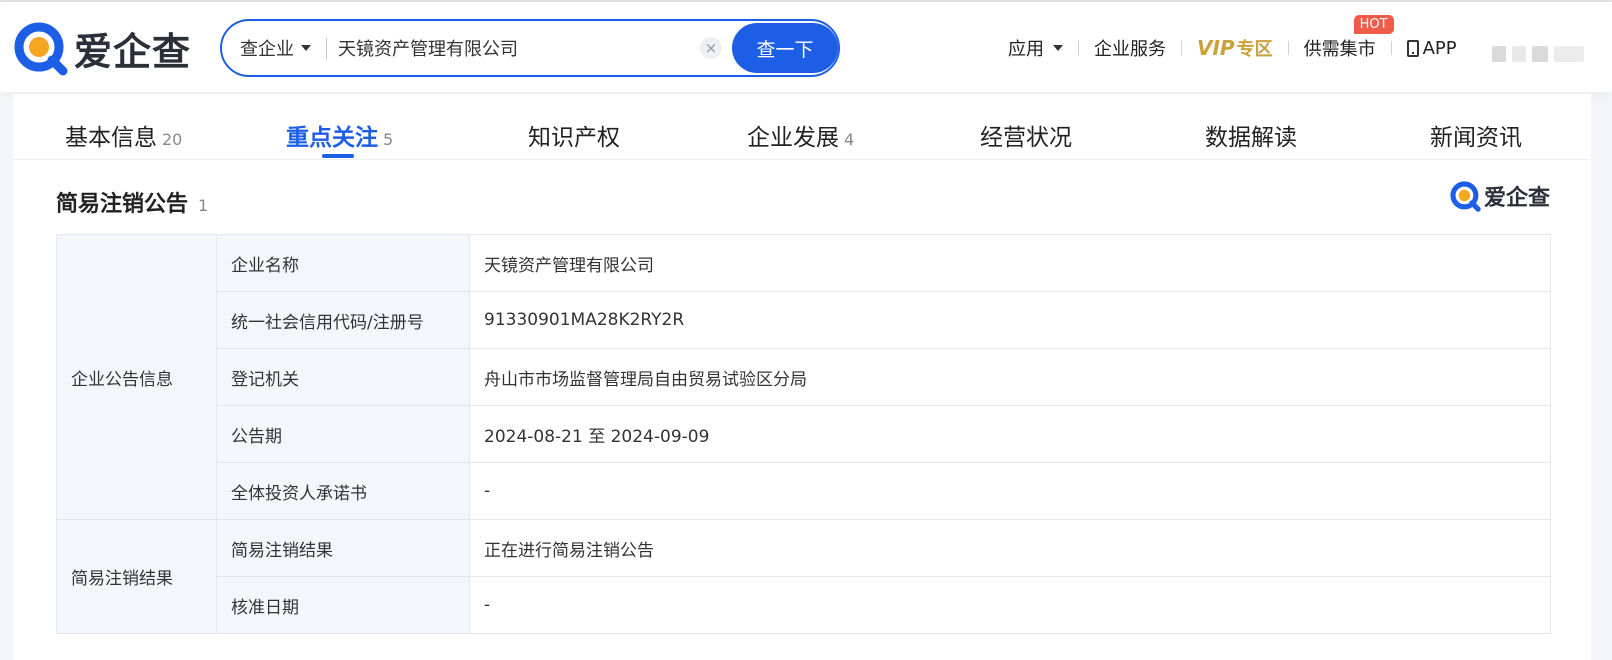 This screenshot has width=1612, height=660. I want to click on tab-news: 新闻资讯, so click(1476, 135).